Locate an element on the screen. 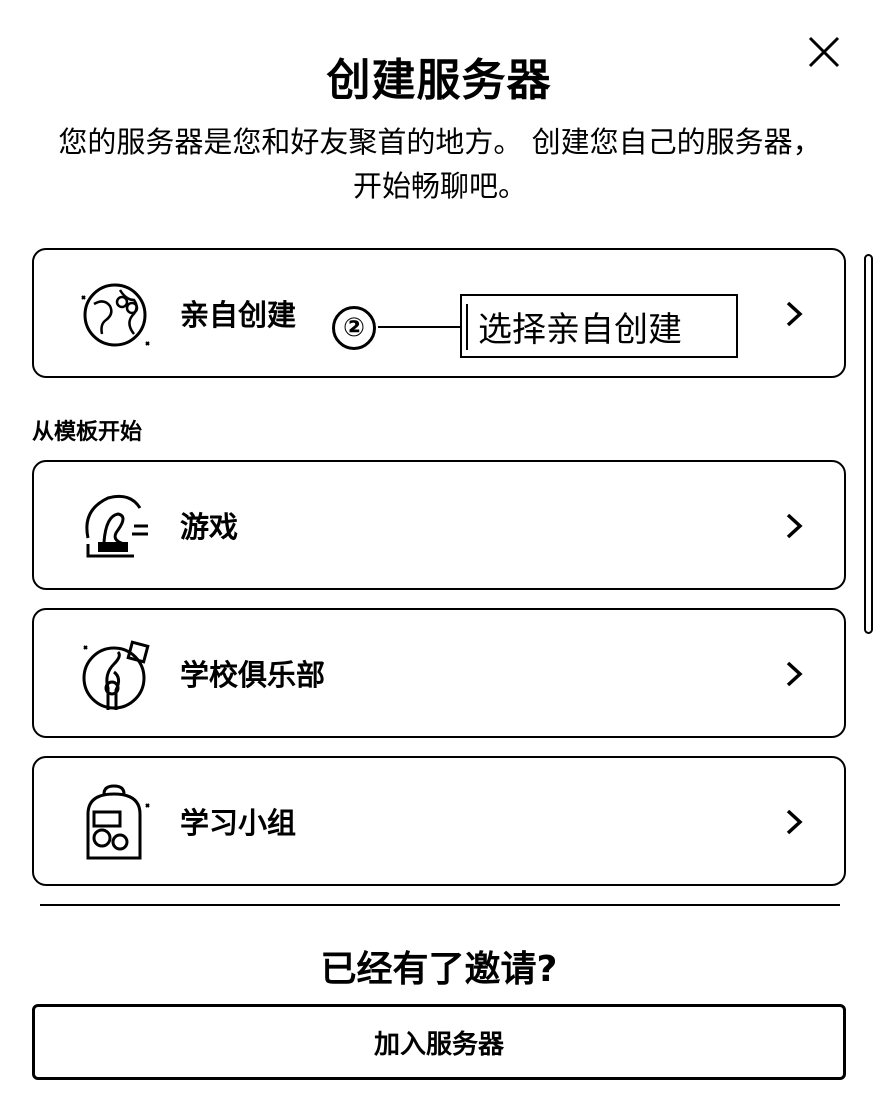  invite-heading: 已经有了邀请? is located at coordinates (439, 969).